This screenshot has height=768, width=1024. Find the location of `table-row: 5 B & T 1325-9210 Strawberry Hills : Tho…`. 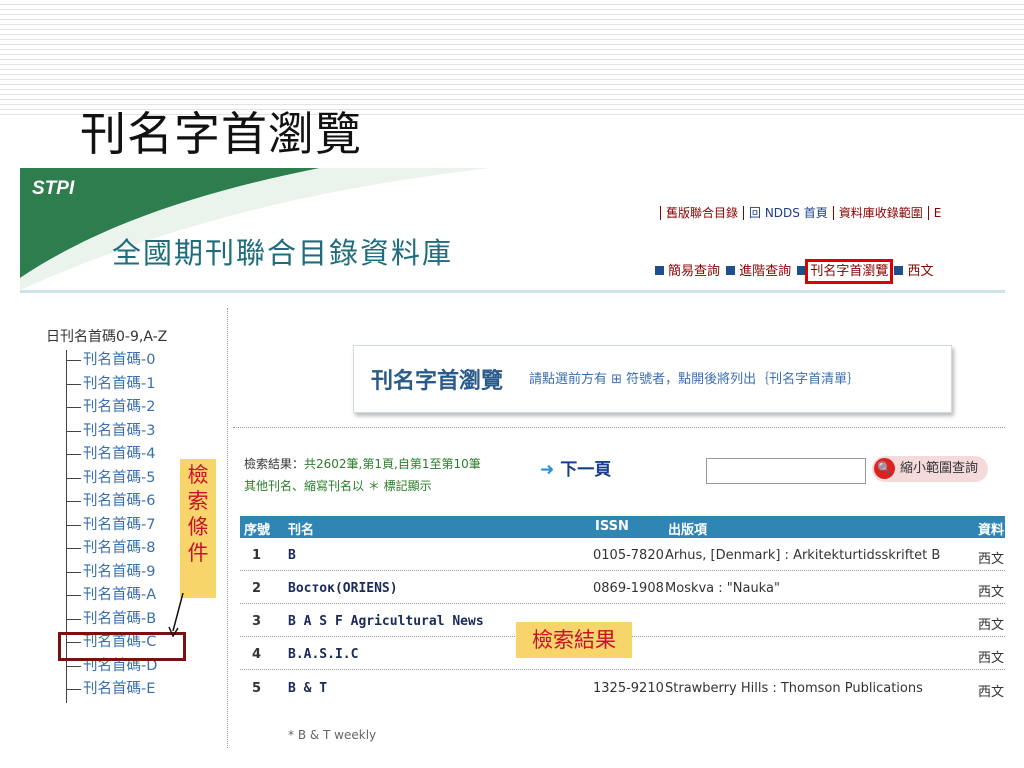

table-row: 5 B & T 1325-9210 Strawberry Hills : Tho… is located at coordinates (622, 688).